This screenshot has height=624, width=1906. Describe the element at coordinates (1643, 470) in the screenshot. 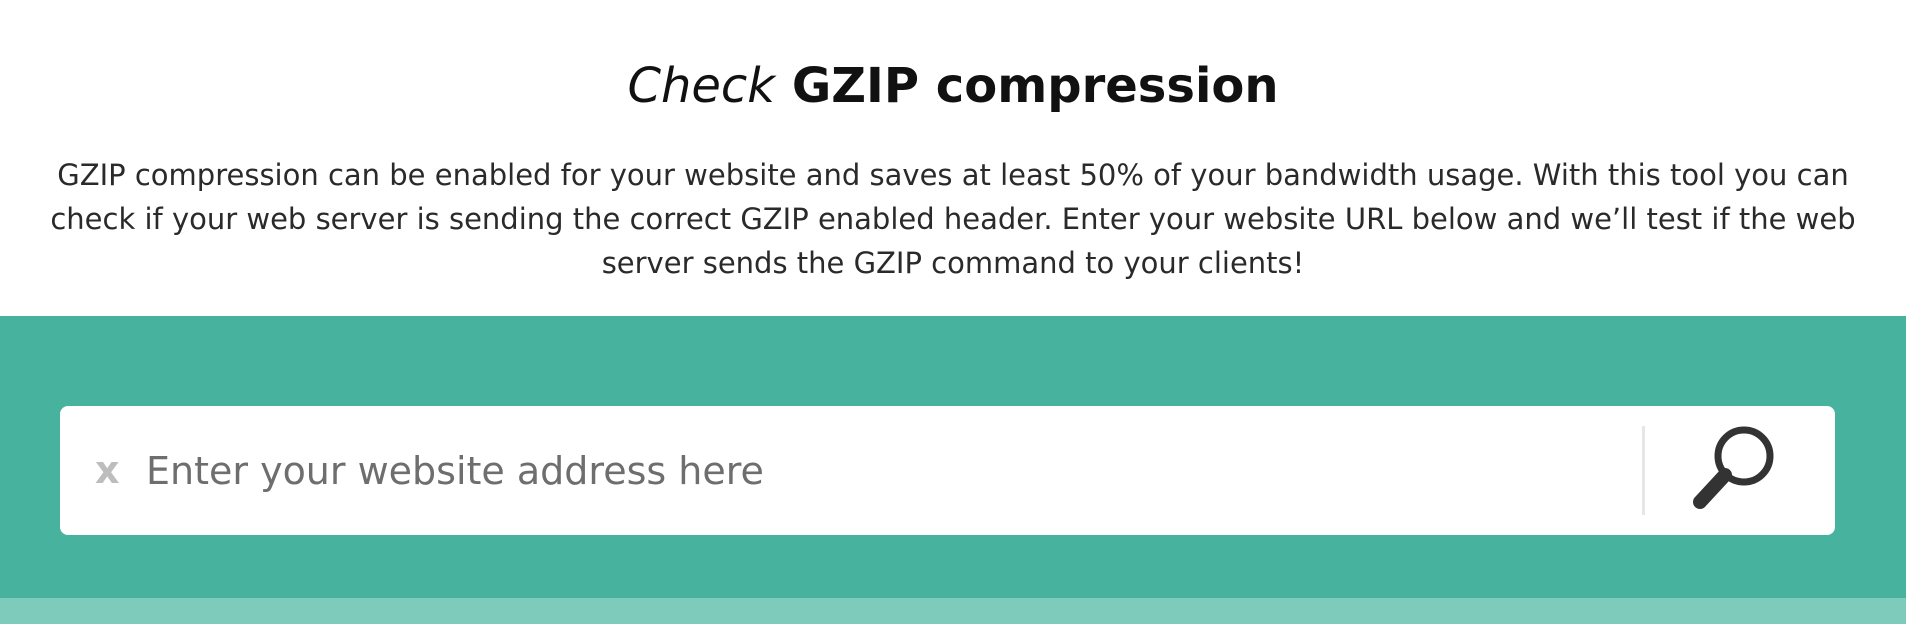

I see `divider` at that location.